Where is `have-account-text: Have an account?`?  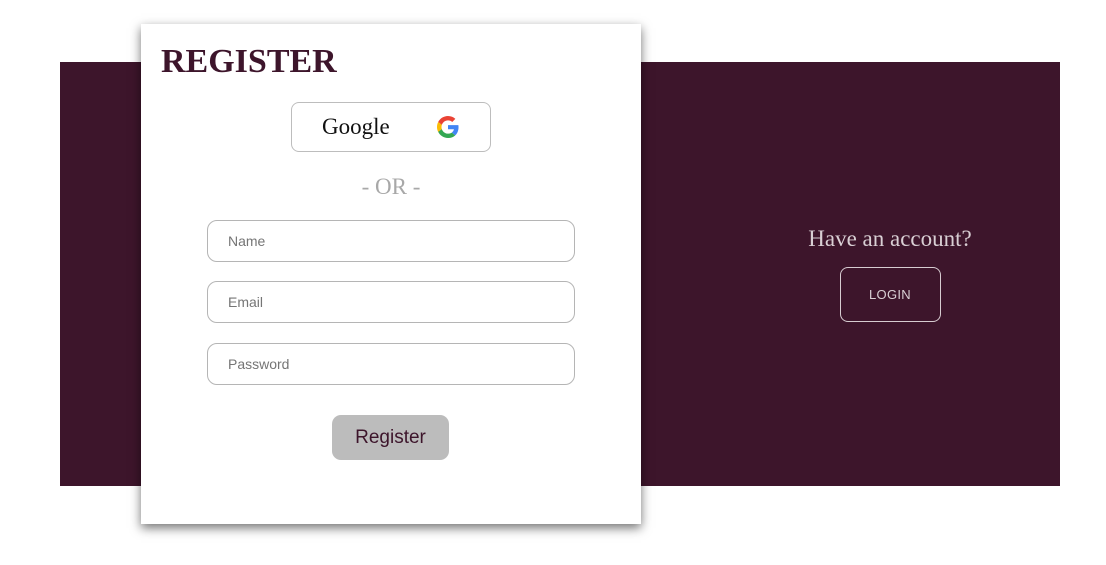
have-account-text: Have an account? is located at coordinates (890, 238).